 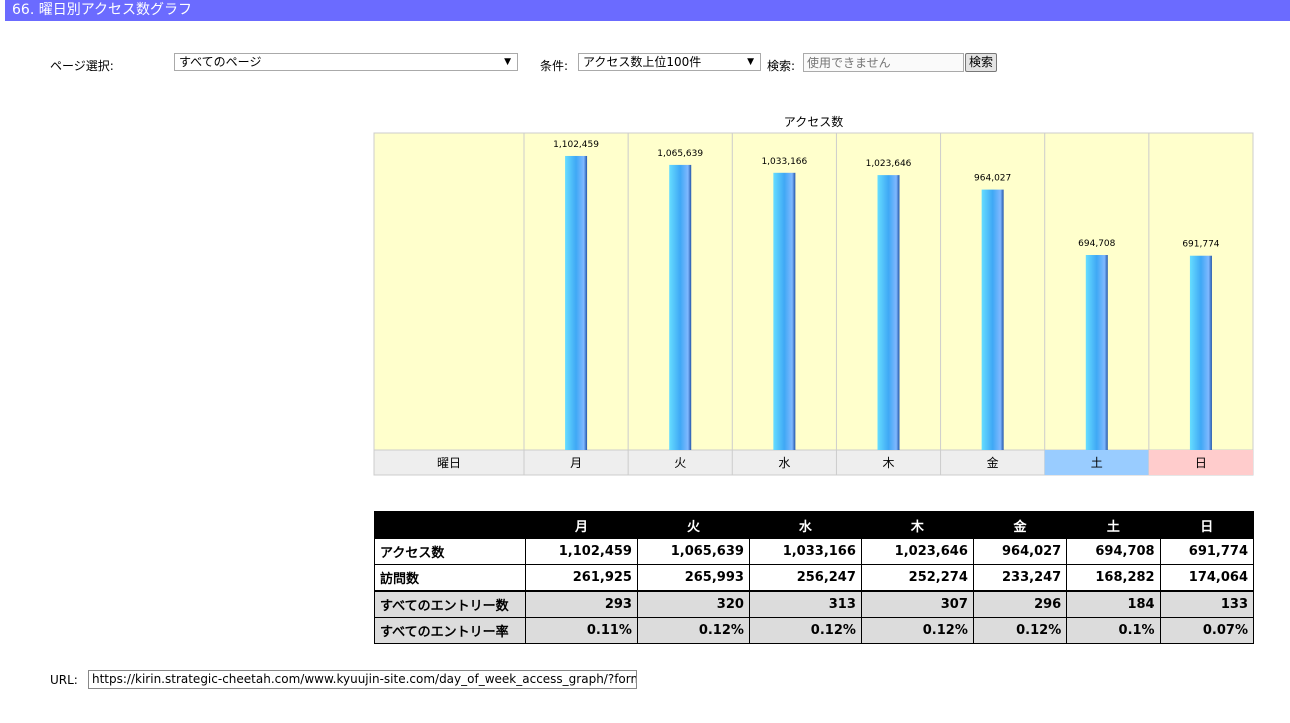 What do you see at coordinates (576, 463) in the screenshot?
I see `x-tick-label: 月` at bounding box center [576, 463].